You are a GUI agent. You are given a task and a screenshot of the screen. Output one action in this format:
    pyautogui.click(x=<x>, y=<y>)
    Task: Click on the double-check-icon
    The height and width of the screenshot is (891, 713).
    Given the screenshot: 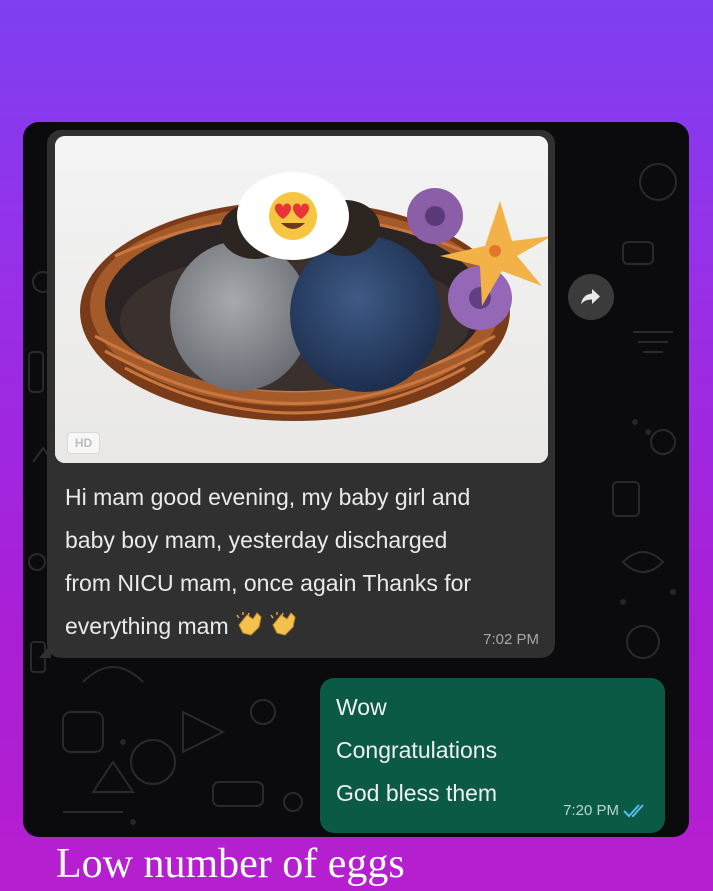 What is the action you would take?
    pyautogui.click(x=633, y=811)
    